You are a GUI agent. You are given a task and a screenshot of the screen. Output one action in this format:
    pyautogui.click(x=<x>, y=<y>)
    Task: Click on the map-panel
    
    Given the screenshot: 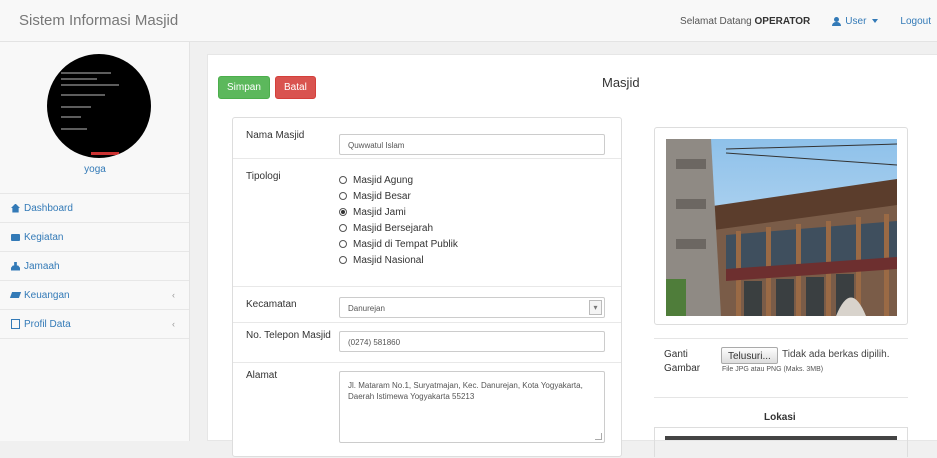 What is the action you would take?
    pyautogui.click(x=781, y=442)
    